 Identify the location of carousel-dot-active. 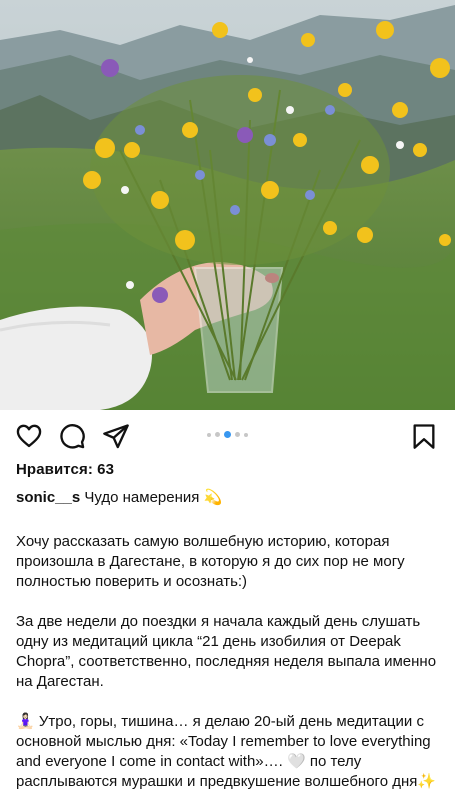
(227, 434).